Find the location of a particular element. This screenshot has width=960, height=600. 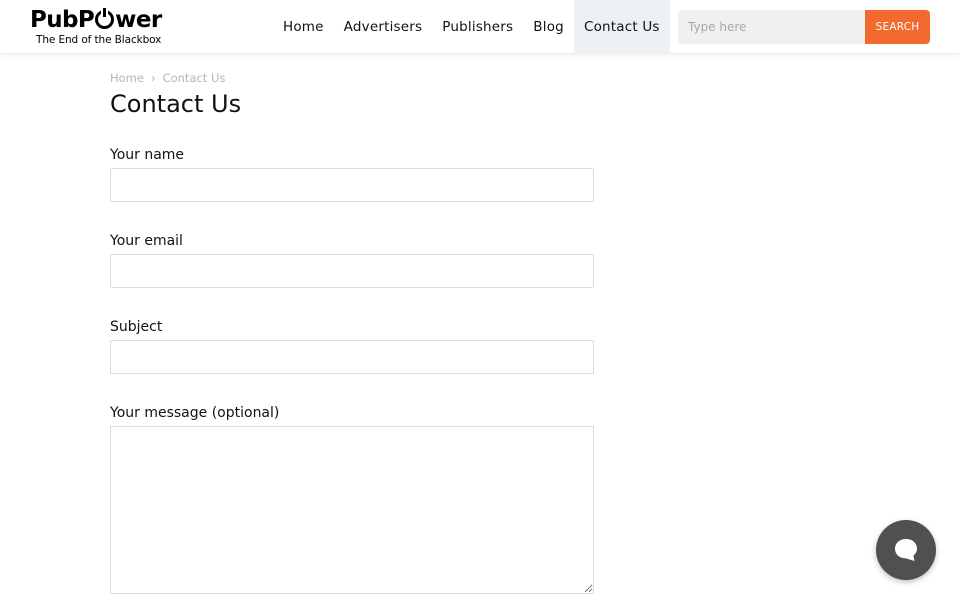

subject-field is located at coordinates (352, 357).